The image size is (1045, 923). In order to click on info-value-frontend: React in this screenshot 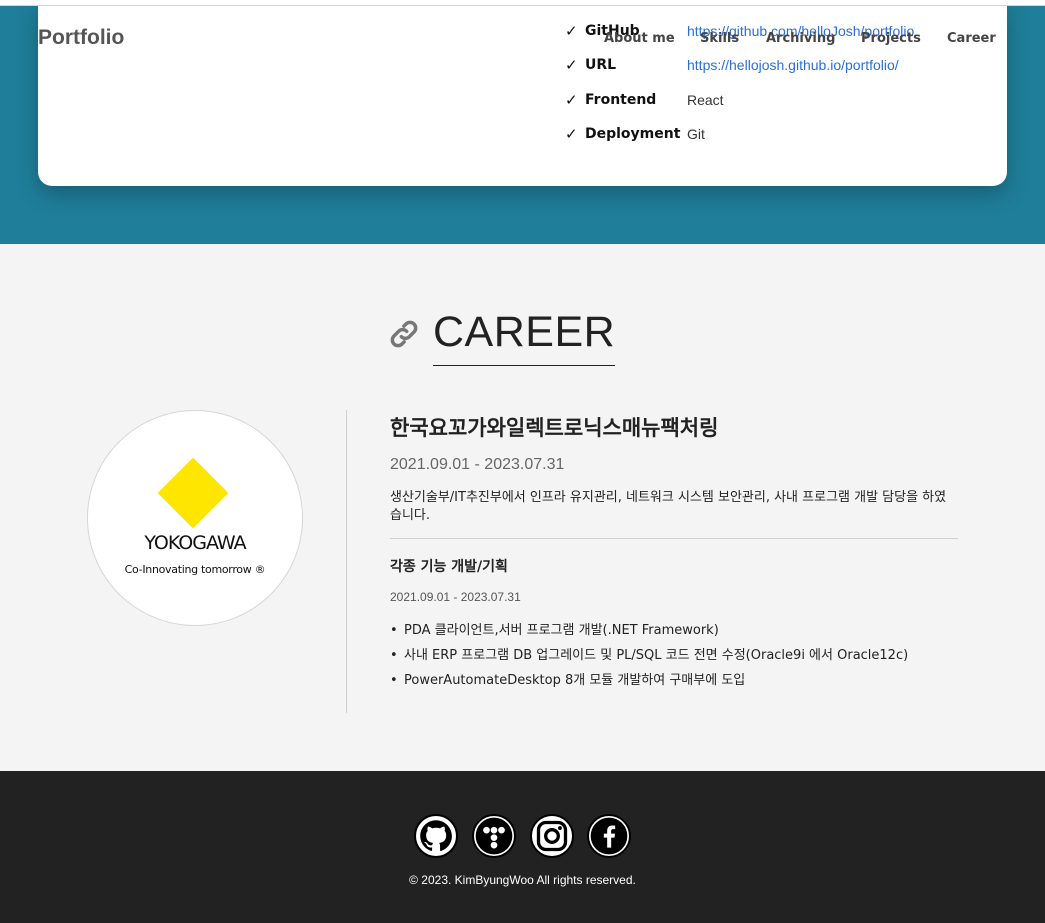, I will do `click(705, 100)`.